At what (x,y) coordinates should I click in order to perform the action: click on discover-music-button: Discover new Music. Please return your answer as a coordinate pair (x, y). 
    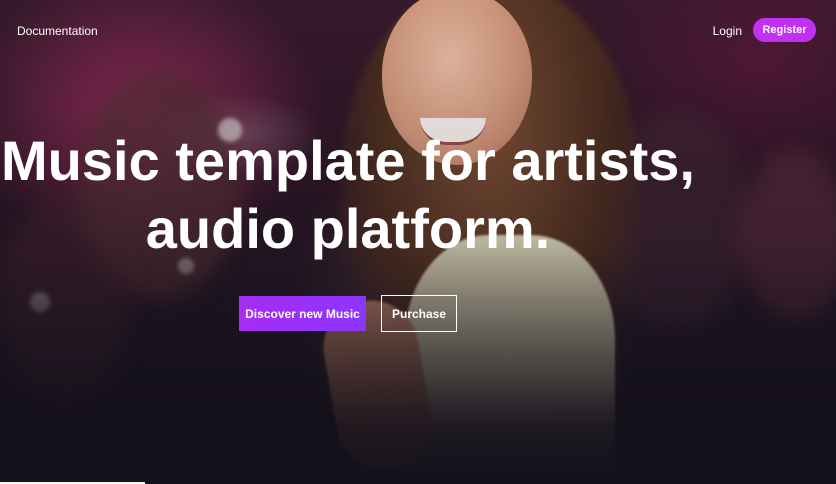
    Looking at the image, I should click on (302, 313).